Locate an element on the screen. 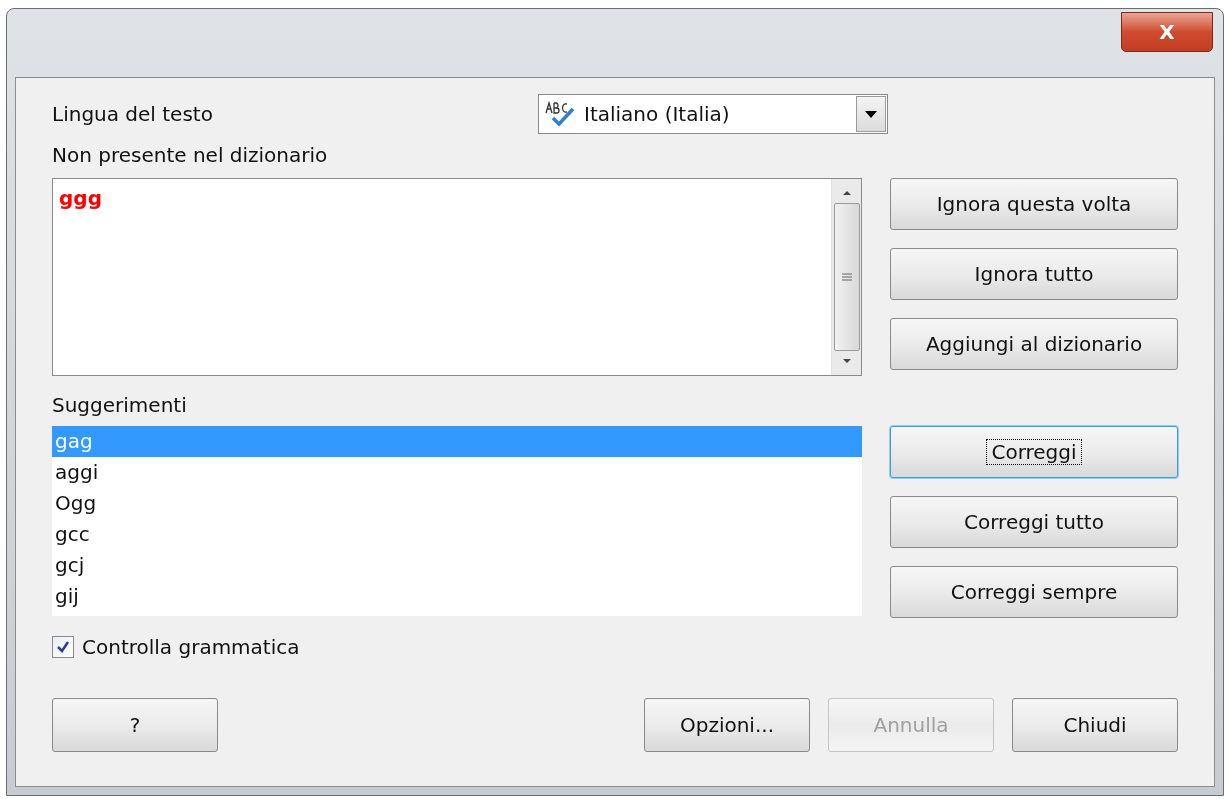 The height and width of the screenshot is (799, 1229). dropdown-arrow-button is located at coordinates (871, 114).